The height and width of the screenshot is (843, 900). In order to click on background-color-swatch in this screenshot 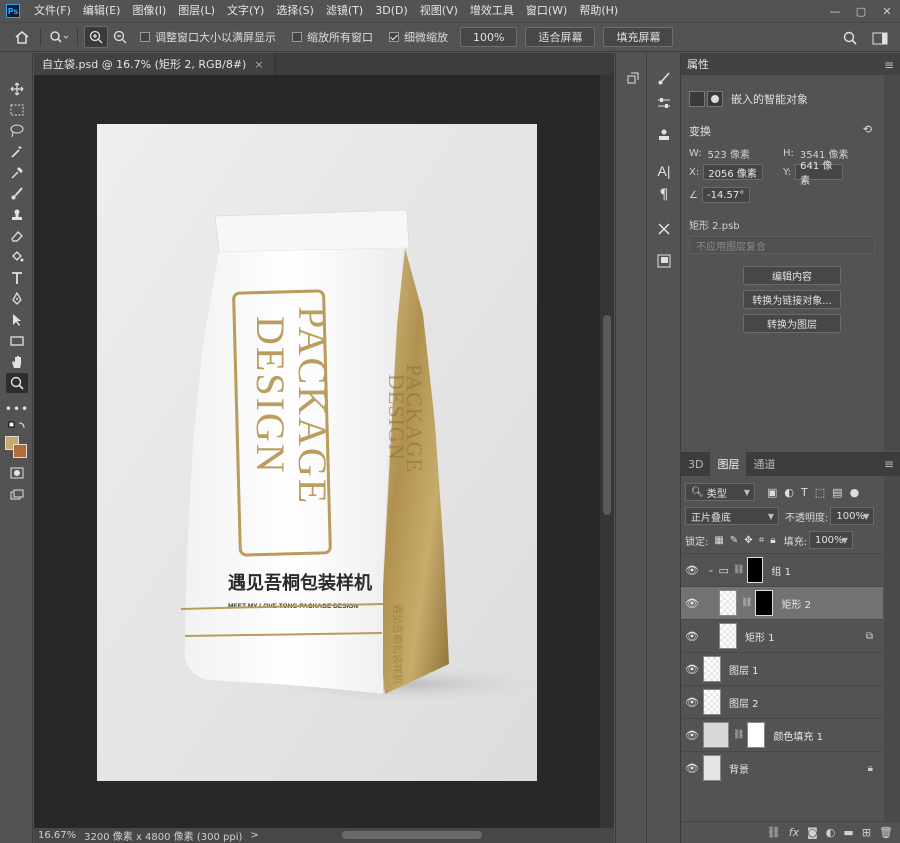, I will do `click(20, 451)`.